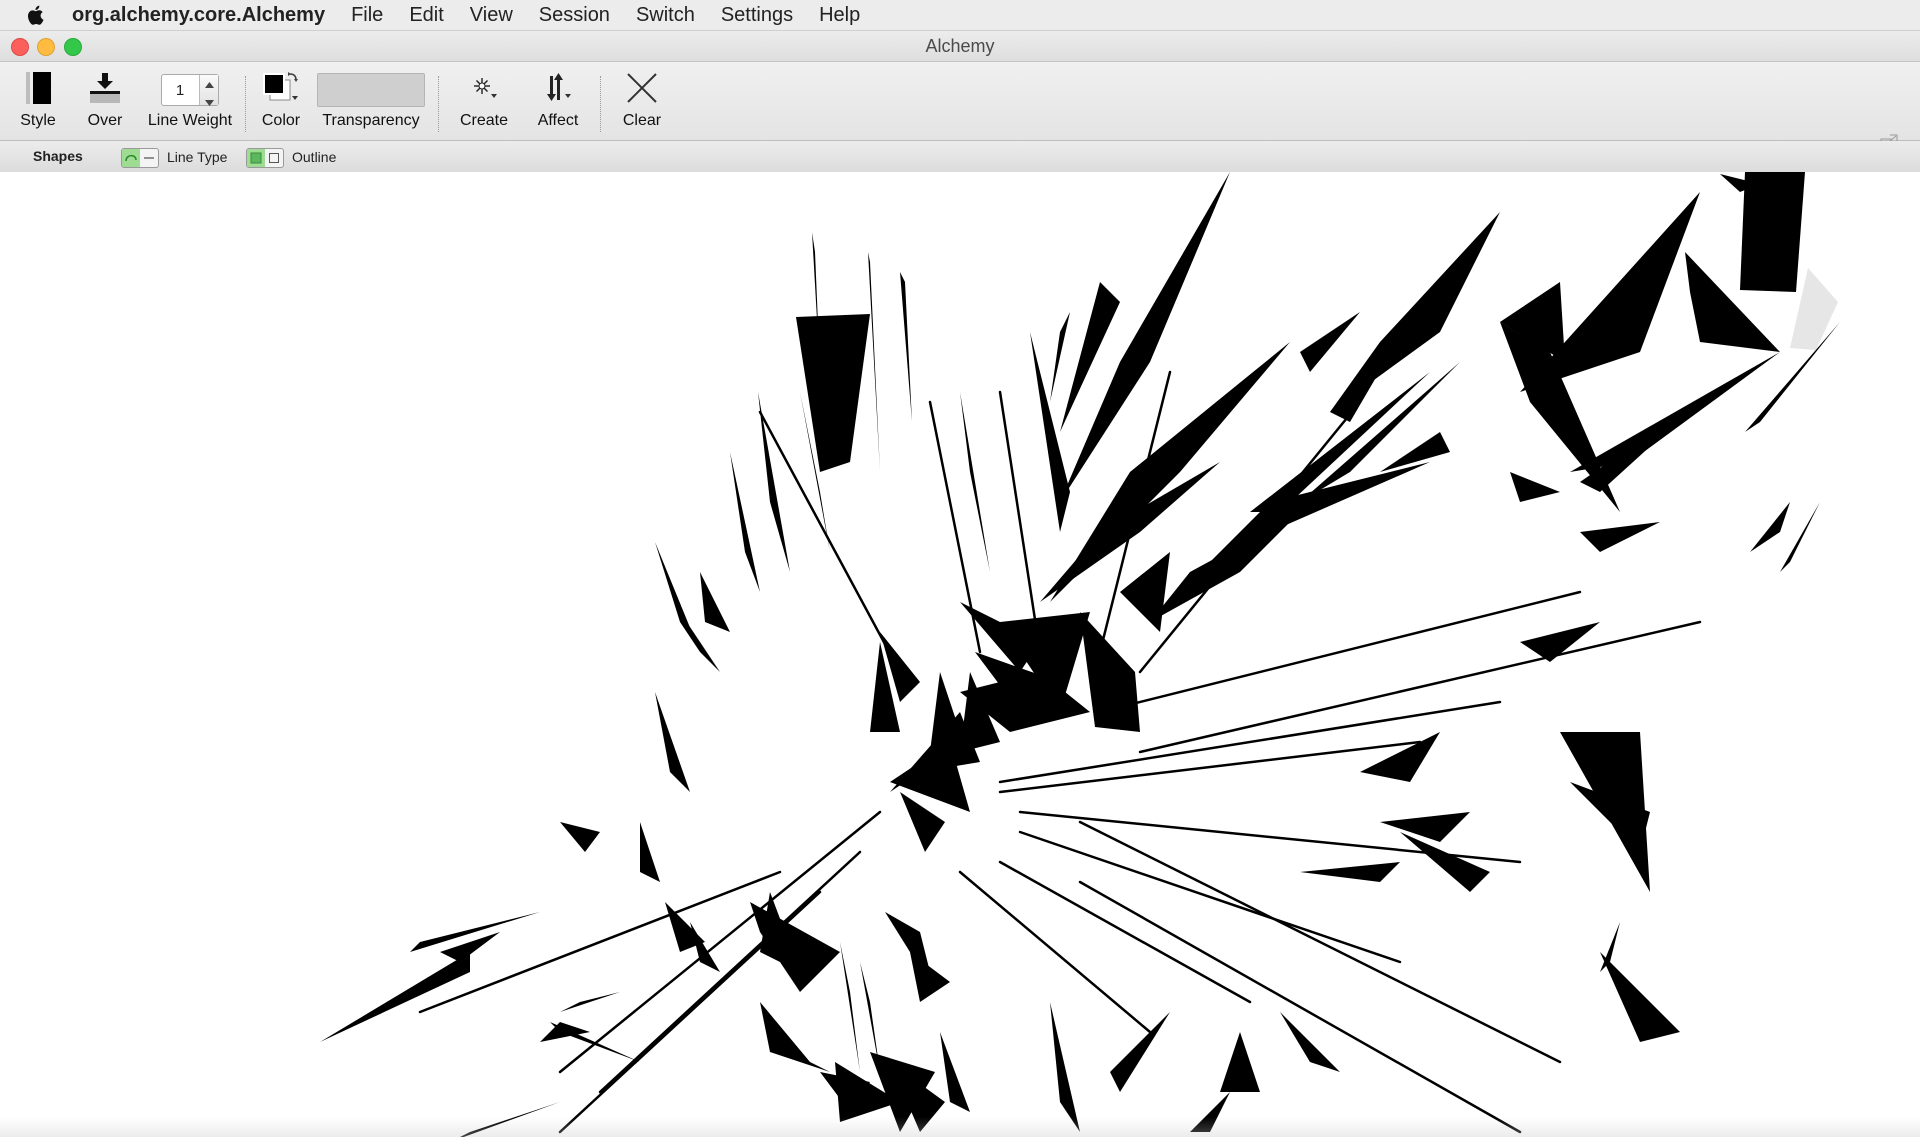 The image size is (1920, 1137). What do you see at coordinates (314, 157) in the screenshot?
I see `outline-label: Outline` at bounding box center [314, 157].